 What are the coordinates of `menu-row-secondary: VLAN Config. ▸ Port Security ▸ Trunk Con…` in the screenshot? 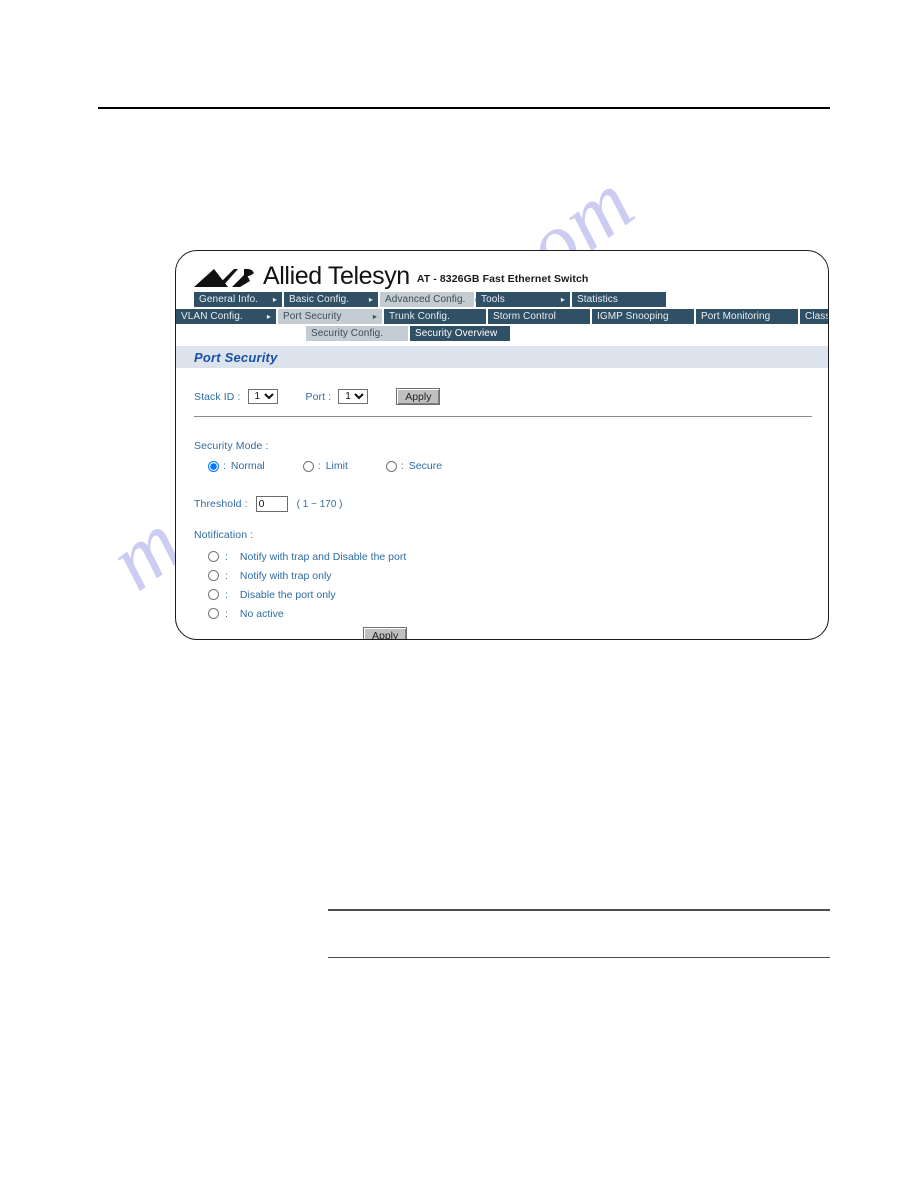 It's located at (502, 316).